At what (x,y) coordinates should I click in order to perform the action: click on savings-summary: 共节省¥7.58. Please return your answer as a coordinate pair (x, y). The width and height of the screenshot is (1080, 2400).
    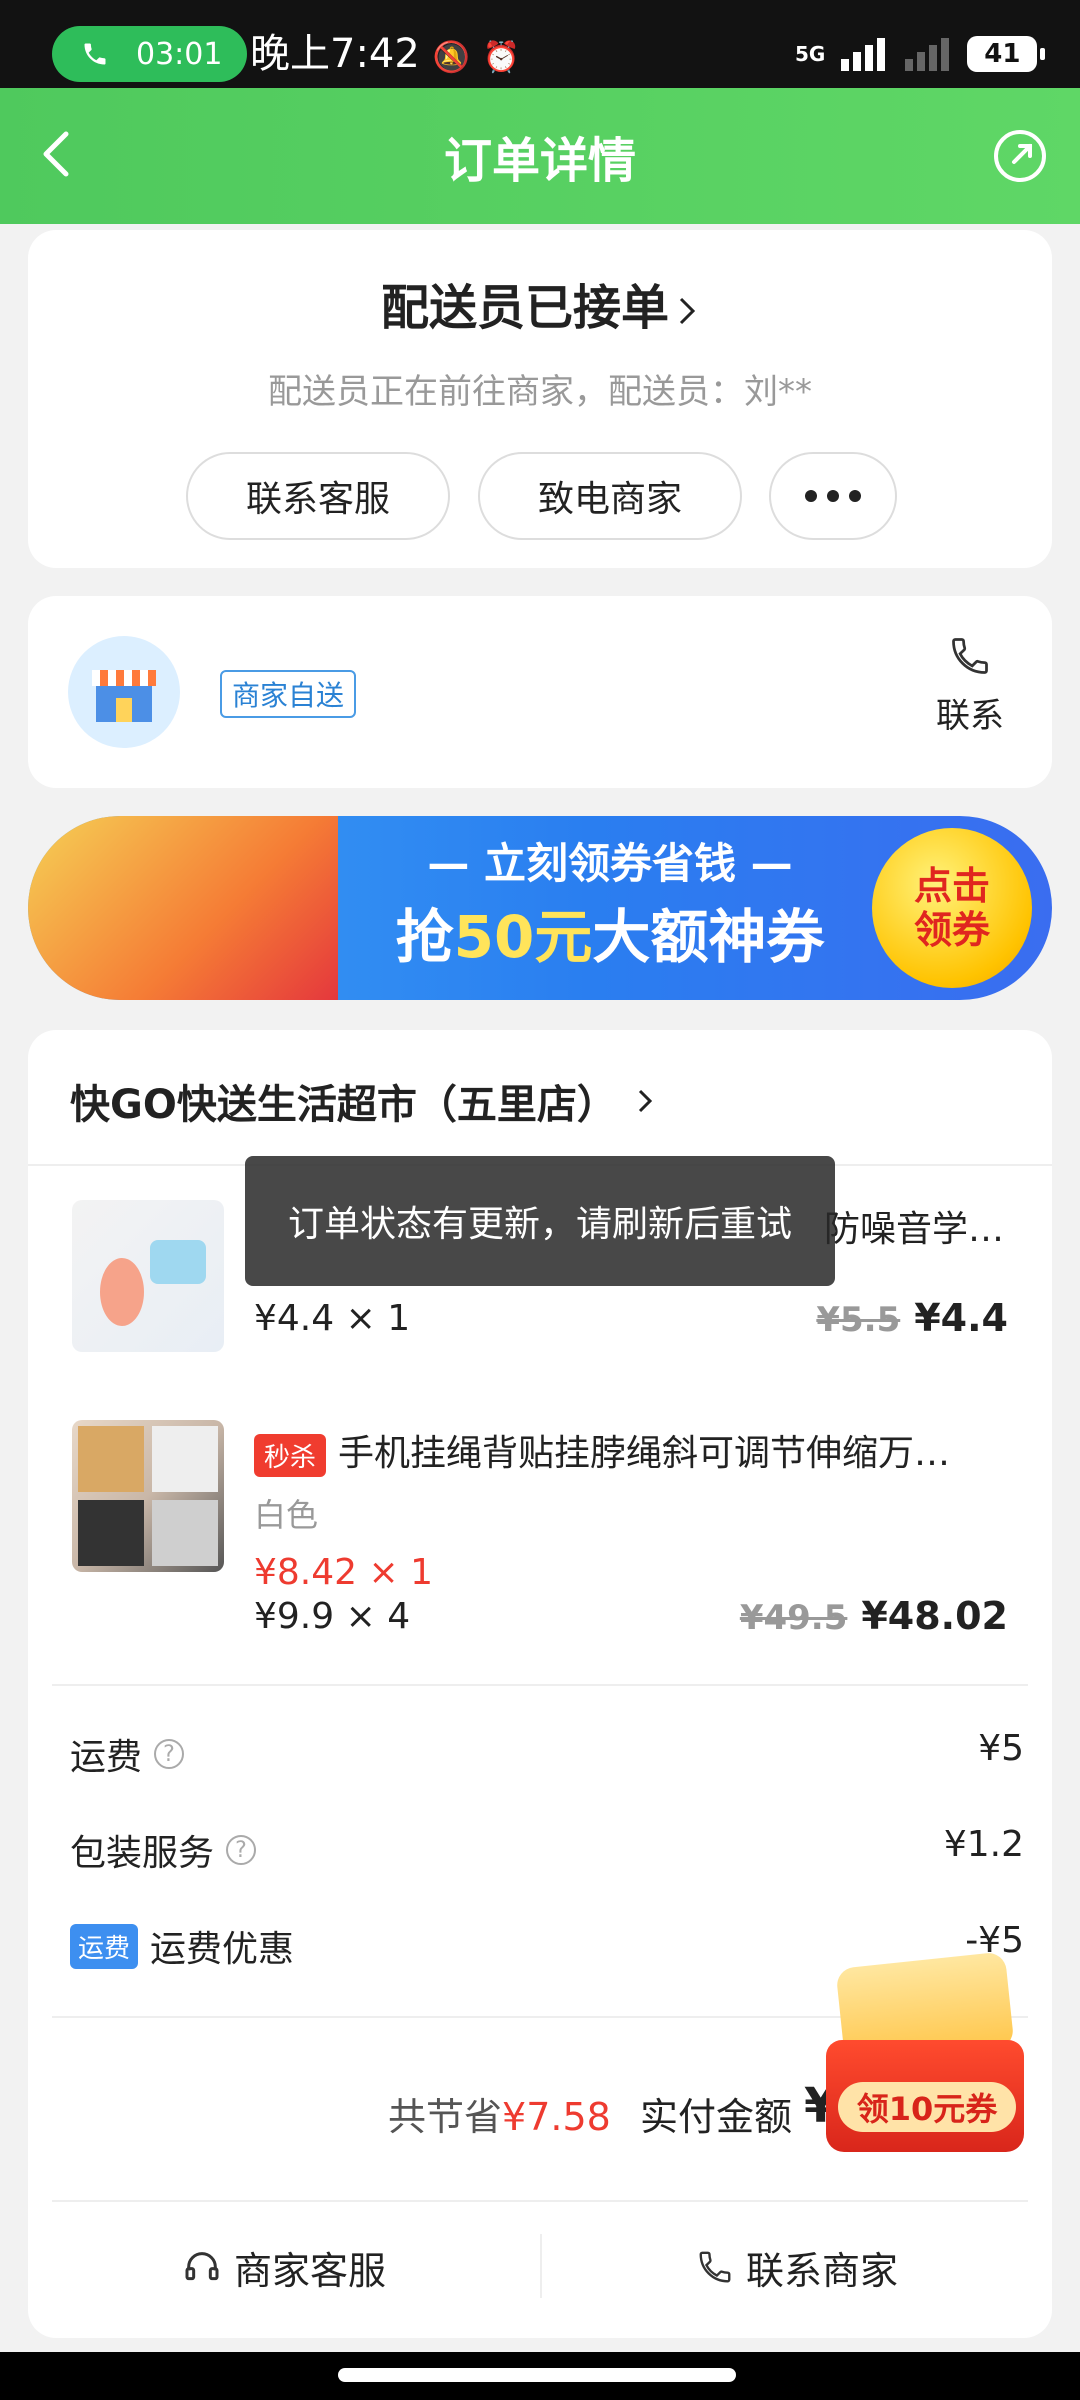
    Looking at the image, I should click on (499, 2113).